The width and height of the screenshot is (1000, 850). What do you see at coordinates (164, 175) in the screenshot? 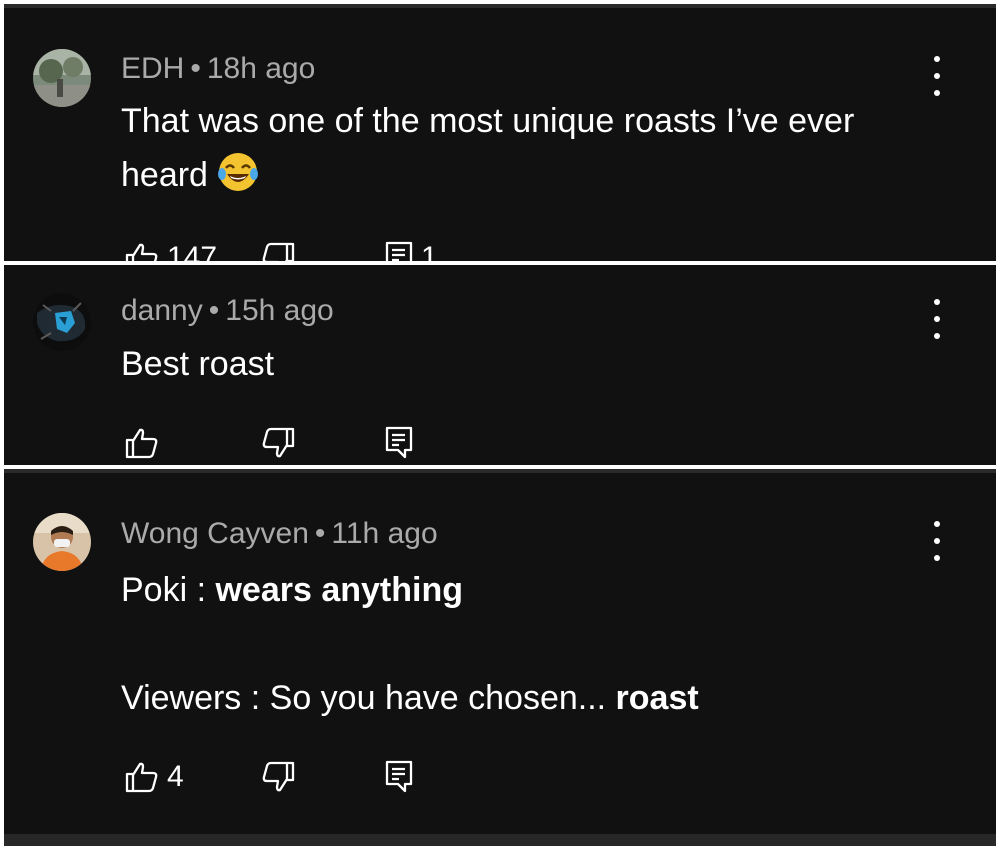
I see `comment-text-fragment: heard` at bounding box center [164, 175].